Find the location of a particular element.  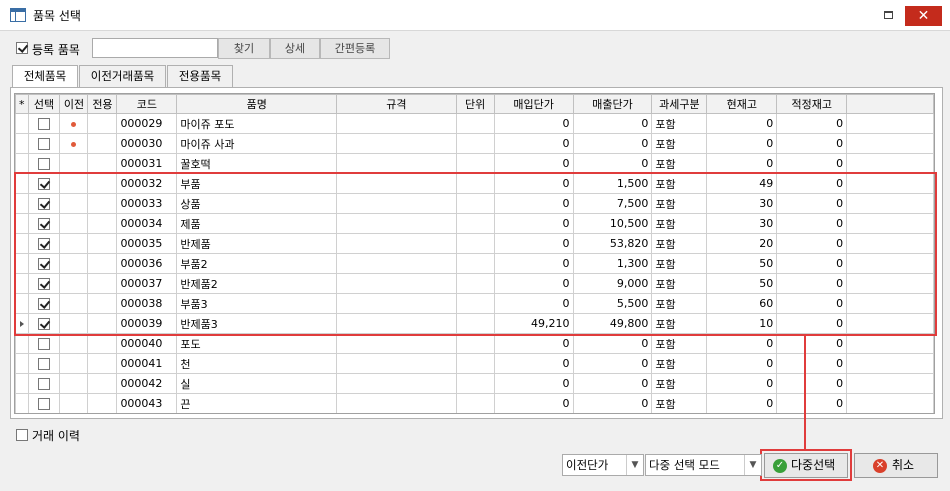

stock-cell: 49 is located at coordinates (742, 183).